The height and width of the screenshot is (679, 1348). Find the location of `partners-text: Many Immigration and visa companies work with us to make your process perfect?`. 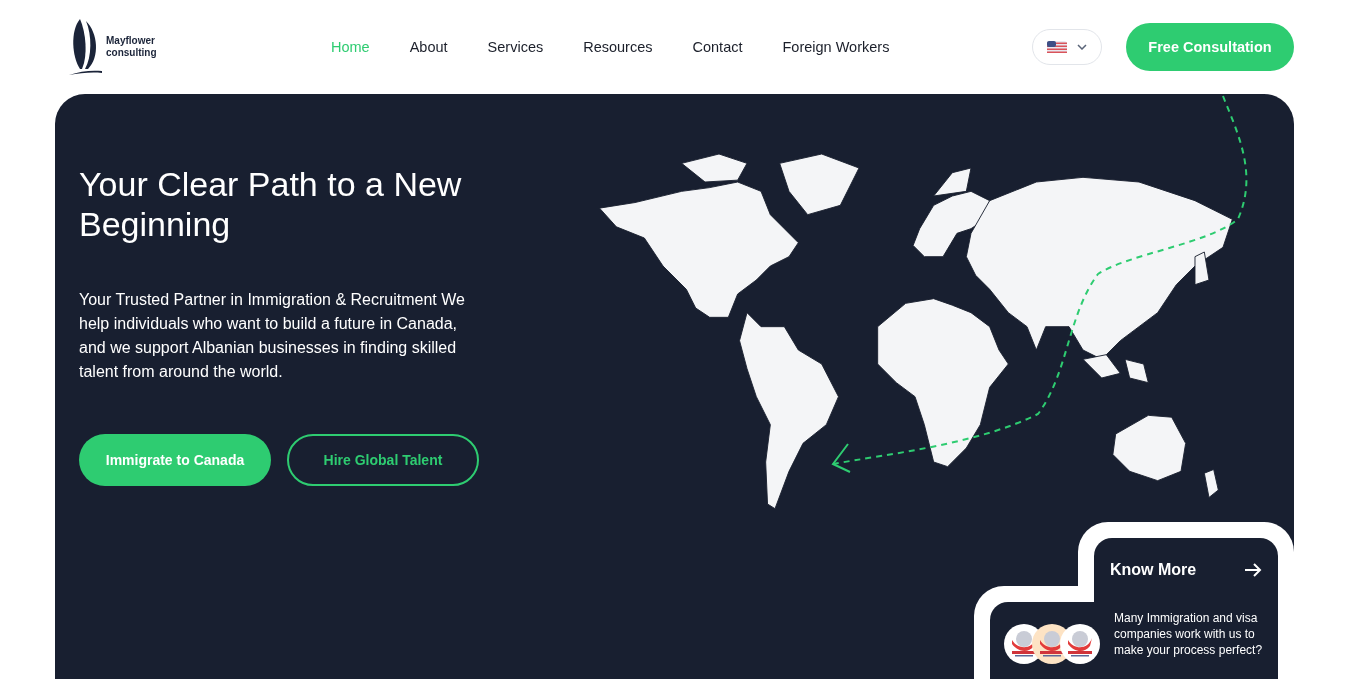

partners-text: Many Immigration and visa companies work with us to make your process perfect? is located at coordinates (1189, 634).